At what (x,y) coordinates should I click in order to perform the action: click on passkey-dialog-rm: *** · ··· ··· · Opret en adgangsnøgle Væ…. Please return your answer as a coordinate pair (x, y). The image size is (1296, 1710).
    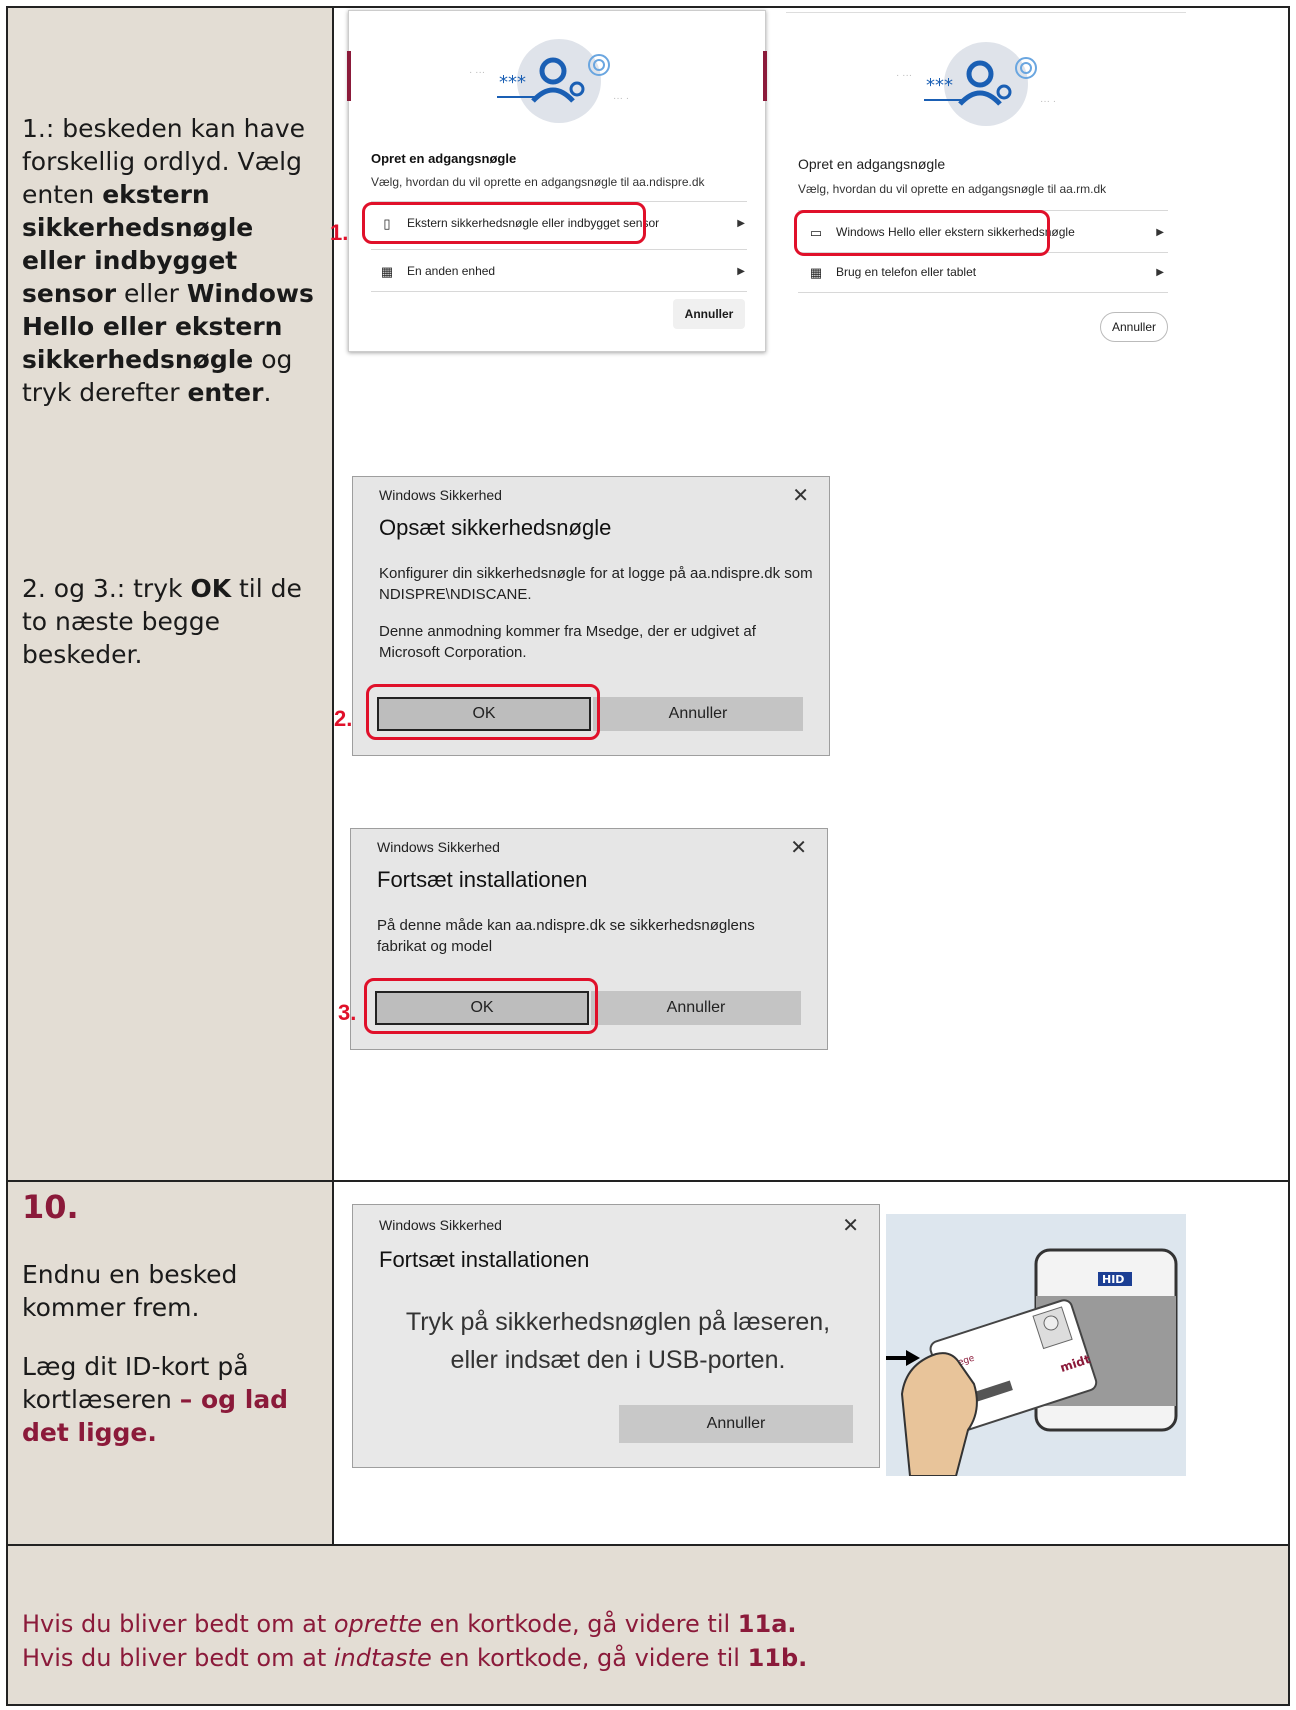
    Looking at the image, I should click on (986, 184).